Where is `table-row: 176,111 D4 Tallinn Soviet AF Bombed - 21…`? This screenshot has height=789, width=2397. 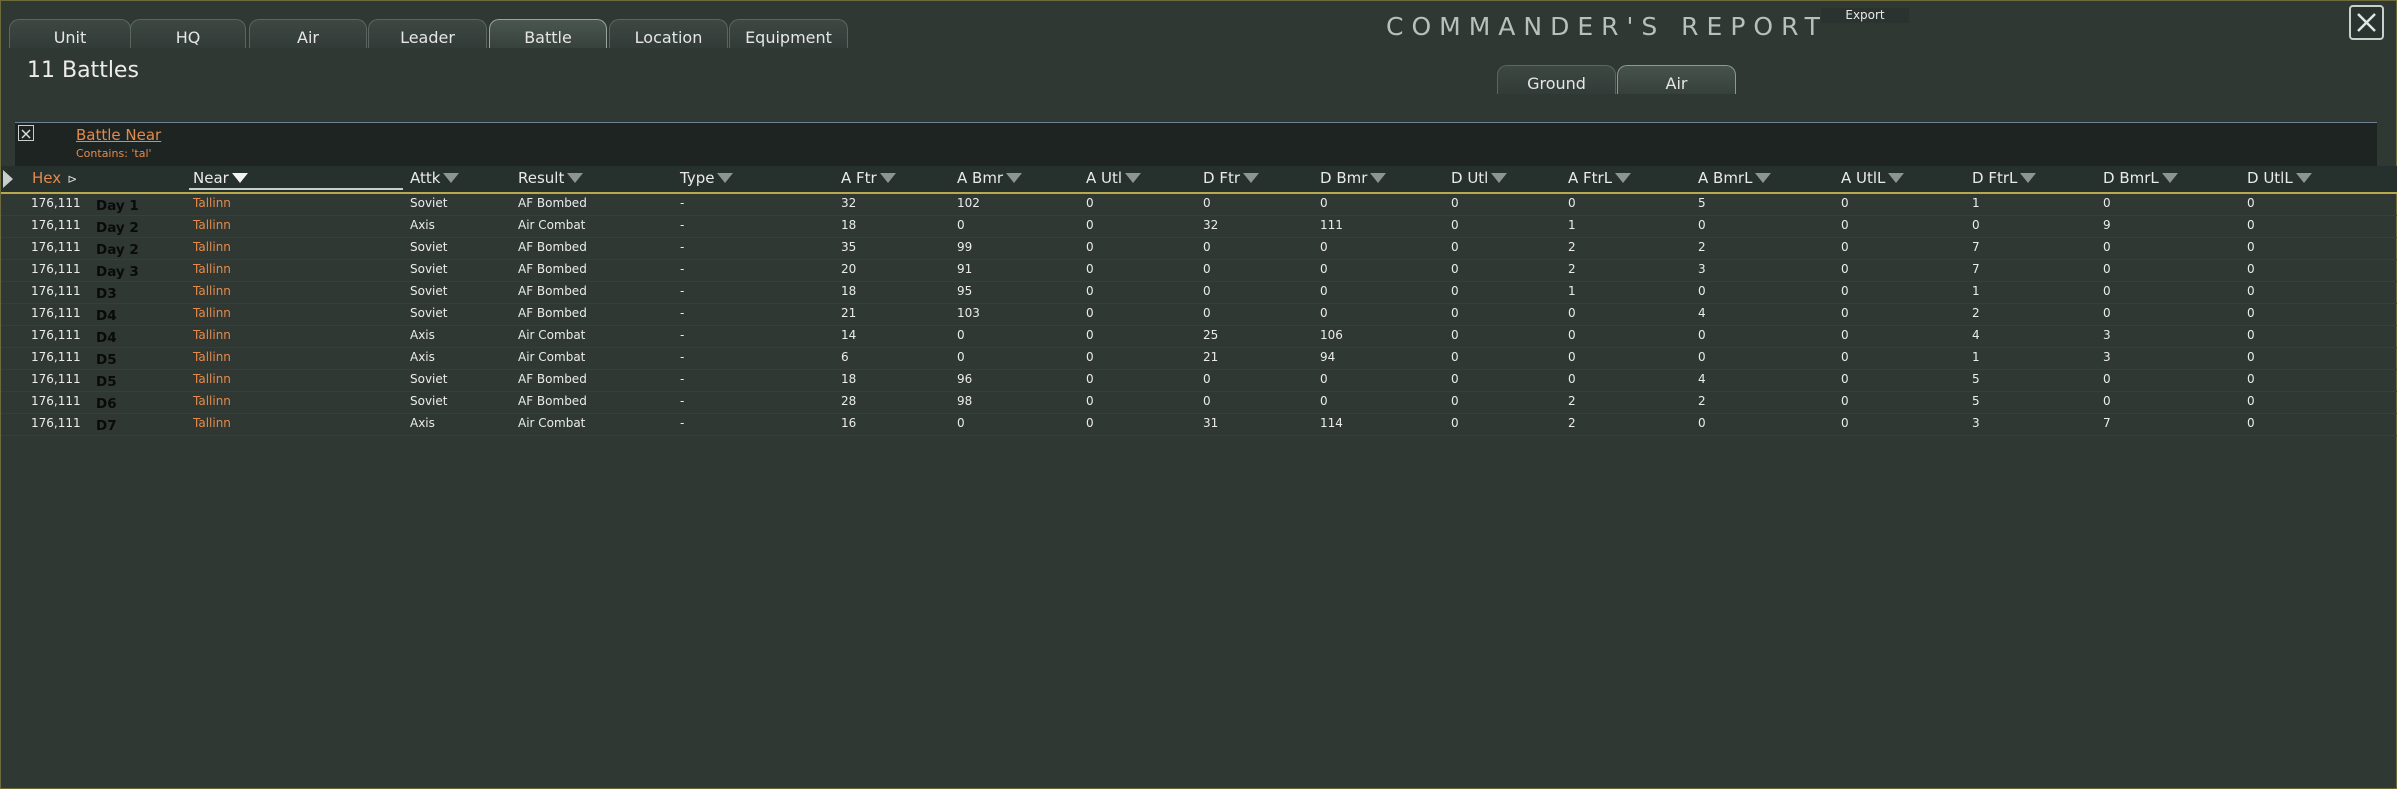 table-row: 176,111 D4 Tallinn Soviet AF Bombed - 21… is located at coordinates (1199, 314).